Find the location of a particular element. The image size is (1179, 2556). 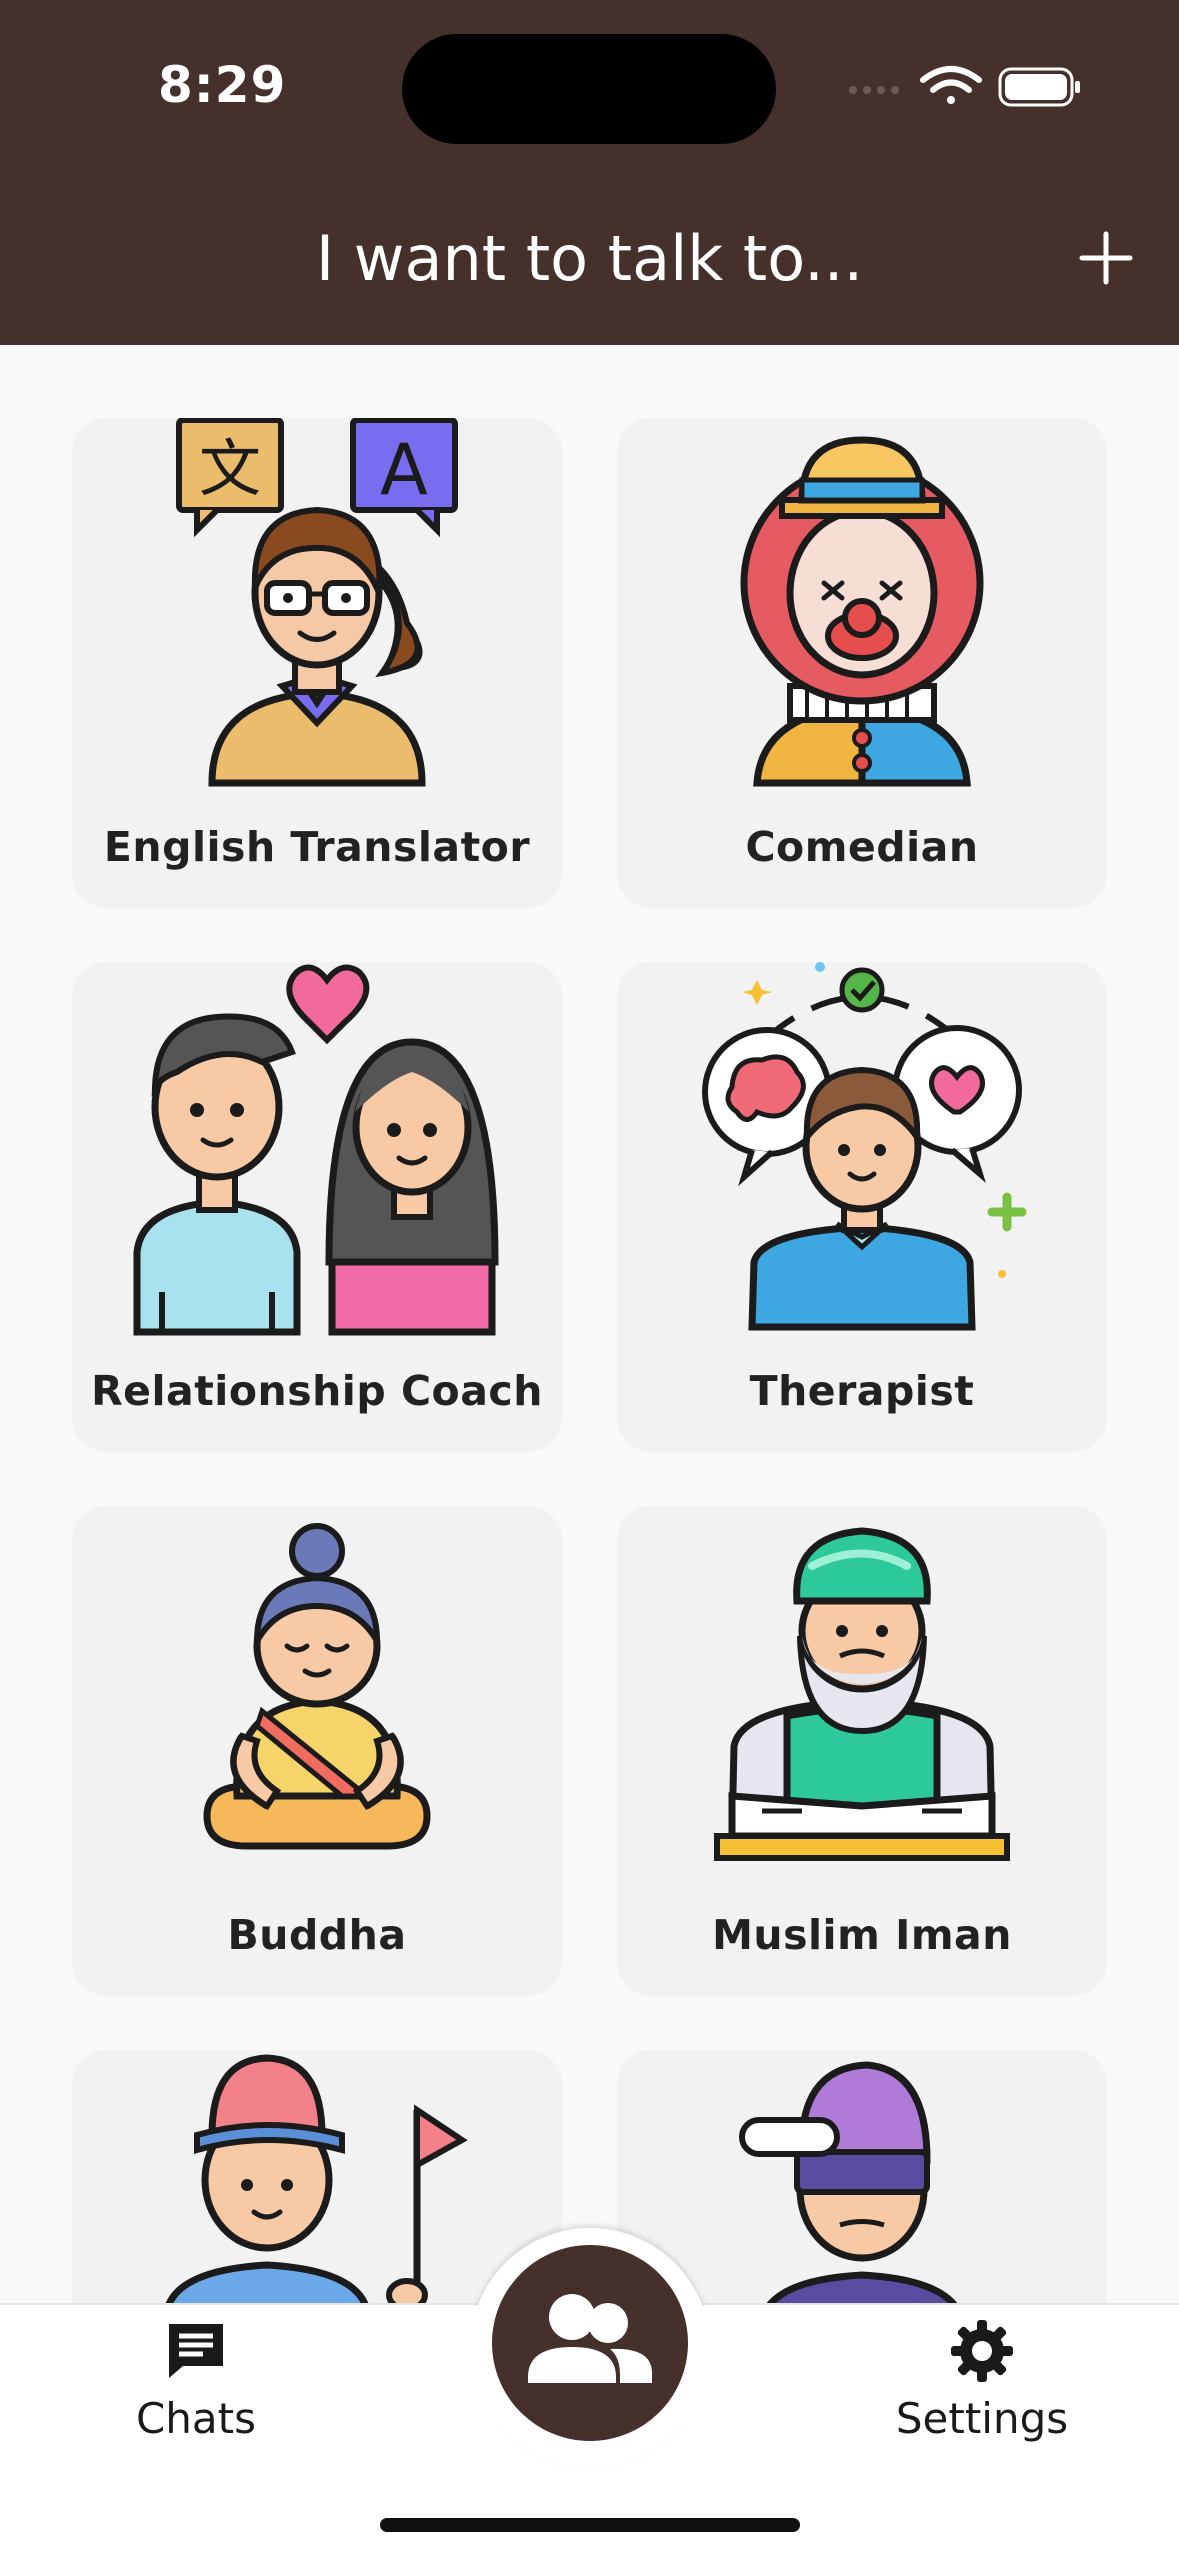

persona-card-therapist: Therapist is located at coordinates (862, 1207).